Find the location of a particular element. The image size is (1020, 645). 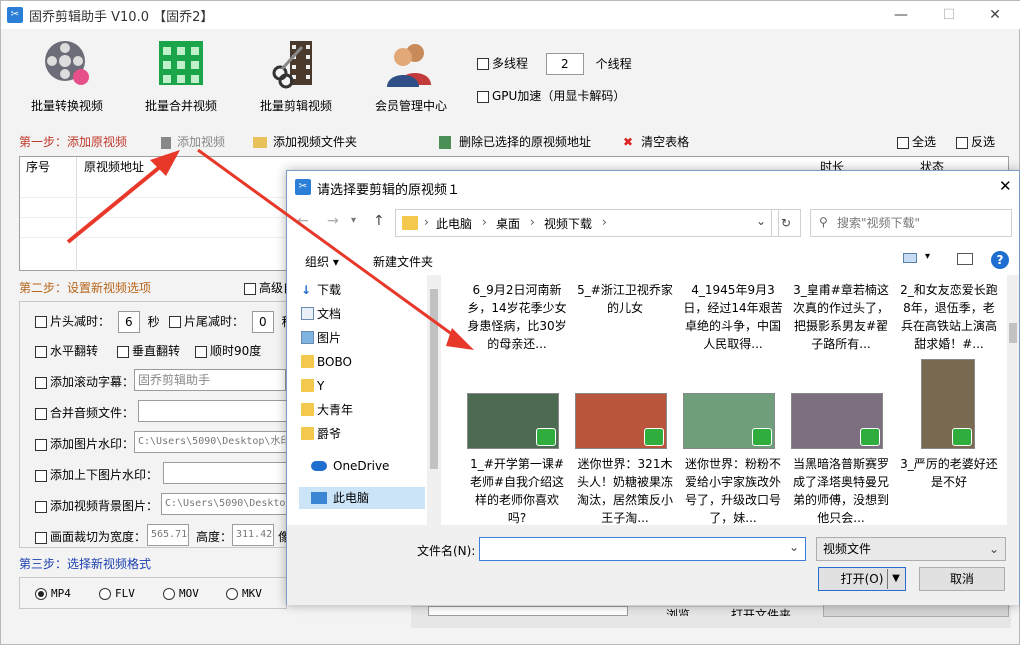

annotation-arrows is located at coordinates (270, 249).